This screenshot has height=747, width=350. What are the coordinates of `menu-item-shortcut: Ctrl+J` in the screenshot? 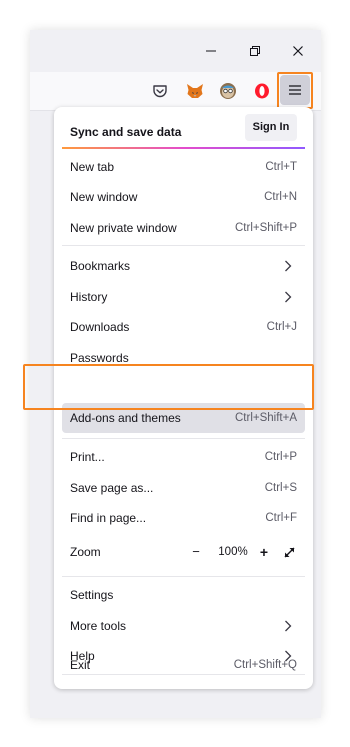 It's located at (281, 327).